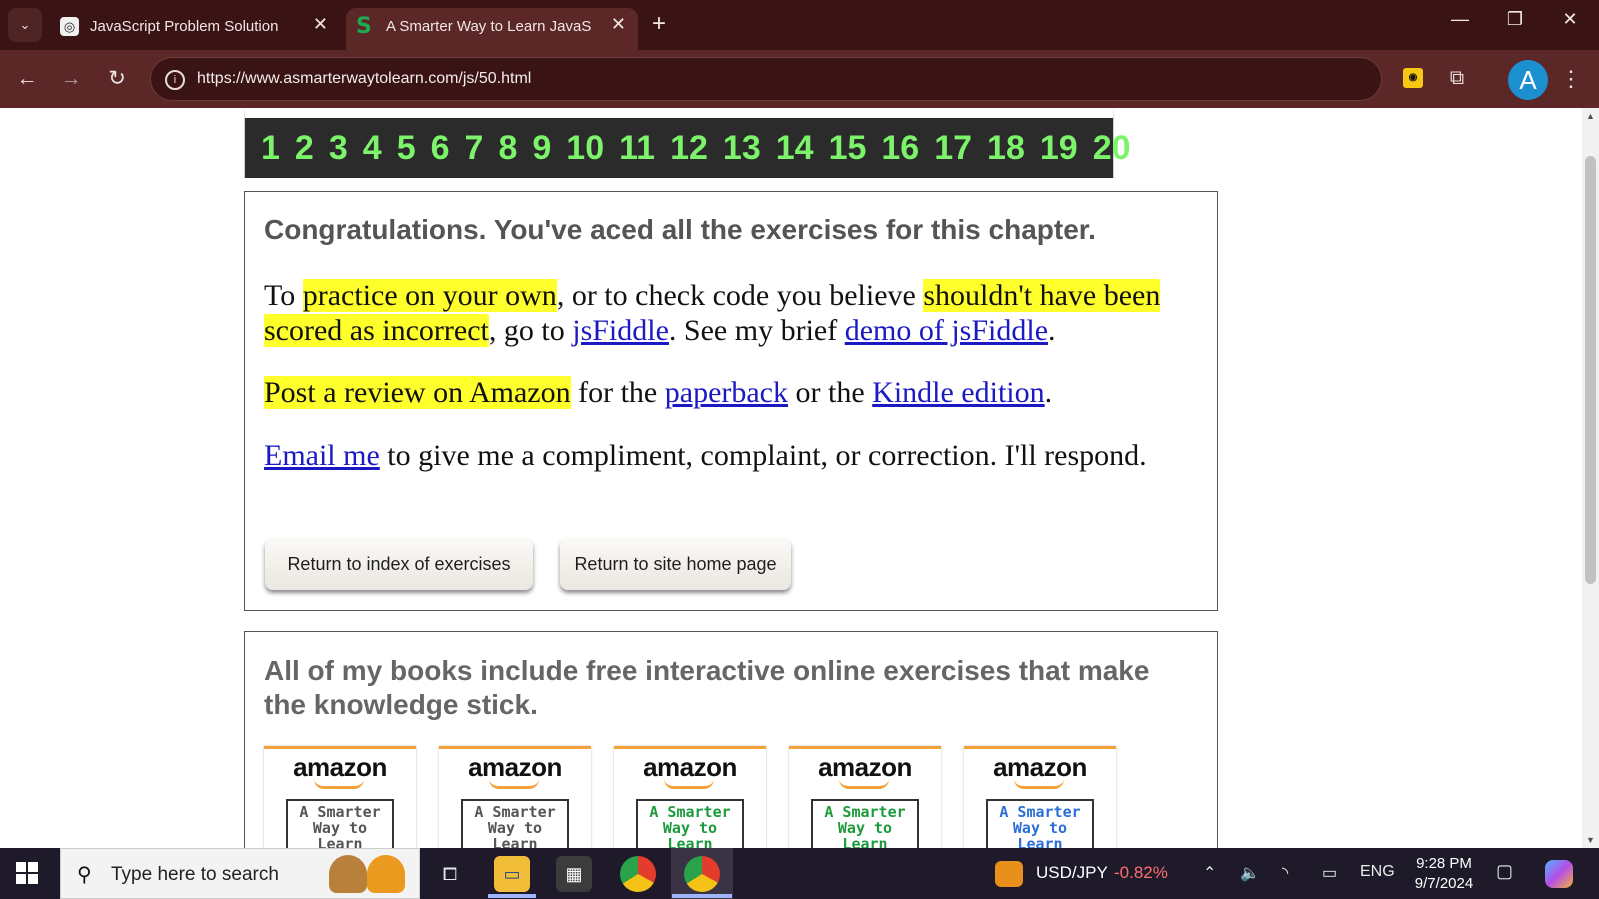 This screenshot has width=1599, height=899. What do you see at coordinates (830, 392) in the screenshot?
I see `text: or the` at bounding box center [830, 392].